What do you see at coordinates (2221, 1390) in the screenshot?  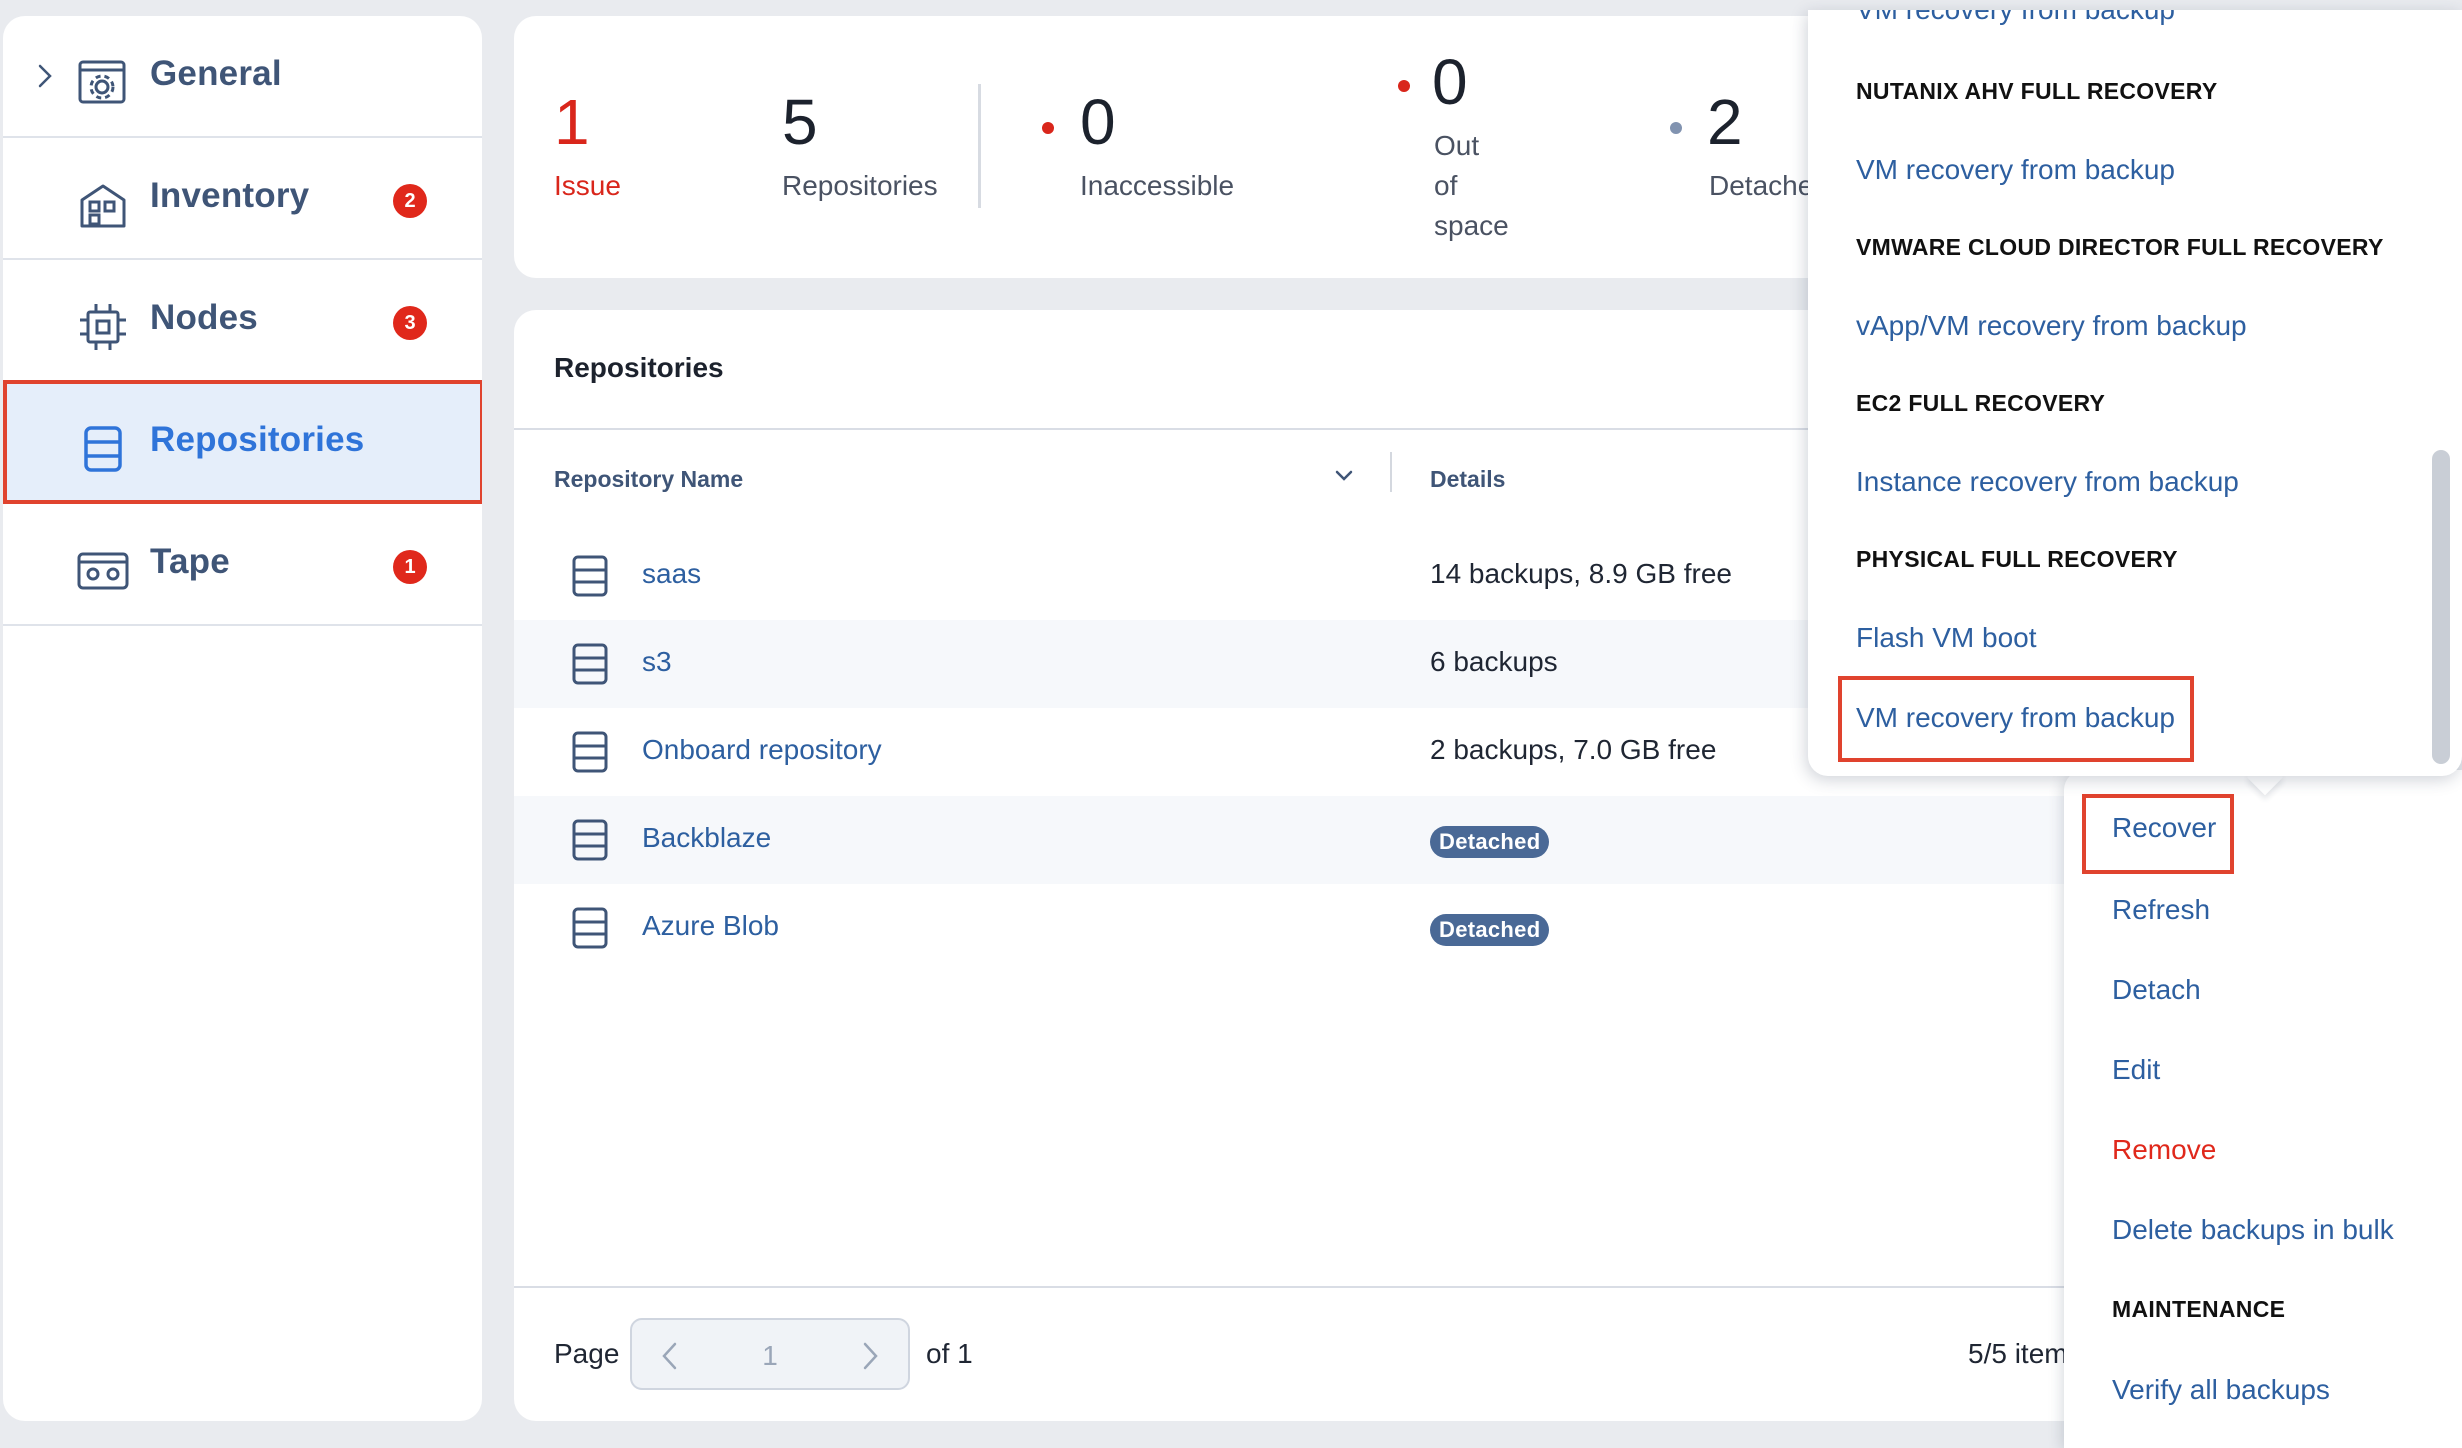 I see `menu-item-verify-all-backups: Verify all backups` at bounding box center [2221, 1390].